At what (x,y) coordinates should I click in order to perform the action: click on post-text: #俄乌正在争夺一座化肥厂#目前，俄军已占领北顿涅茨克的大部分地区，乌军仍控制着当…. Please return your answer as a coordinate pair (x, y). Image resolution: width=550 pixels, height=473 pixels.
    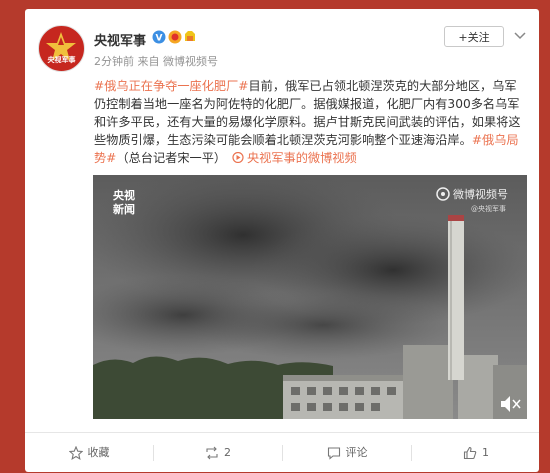
    Looking at the image, I should click on (310, 122).